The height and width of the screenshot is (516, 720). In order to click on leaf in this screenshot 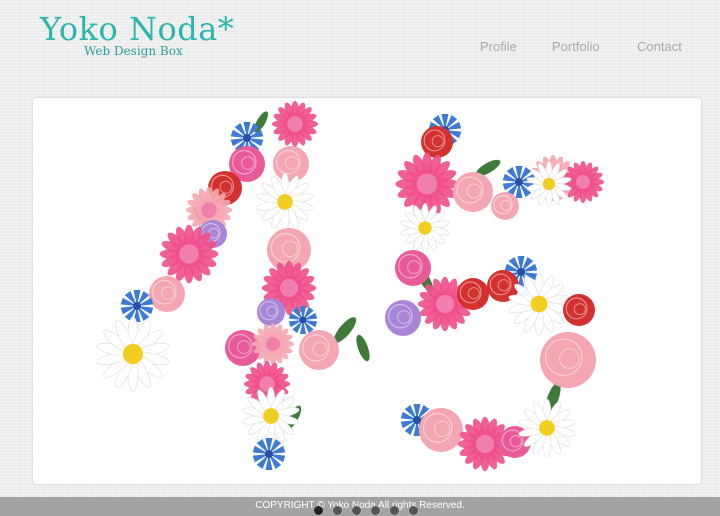, I will do `click(363, 348)`.